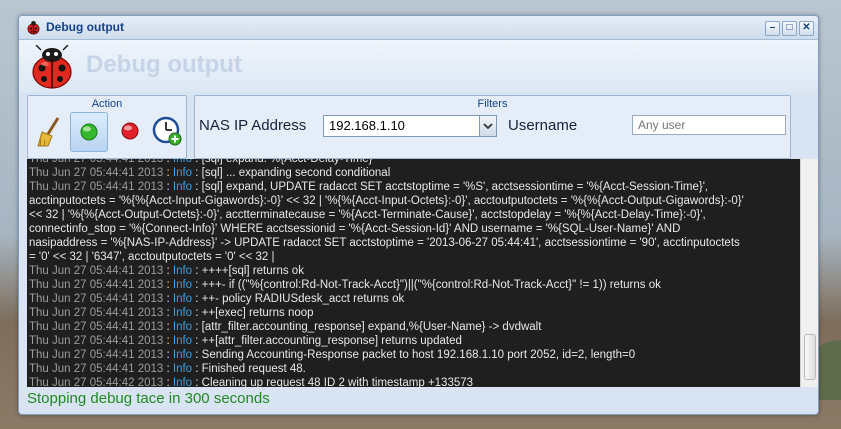  I want to click on ladybug-icon, so click(33, 27).